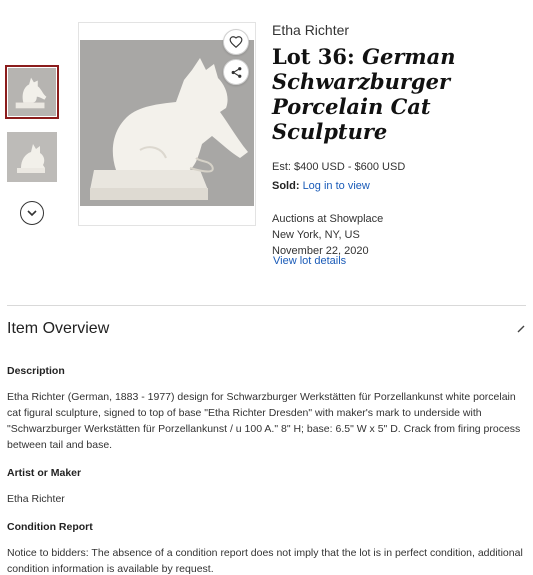  I want to click on auction-house-link: Auctions at Showplace, so click(399, 219).